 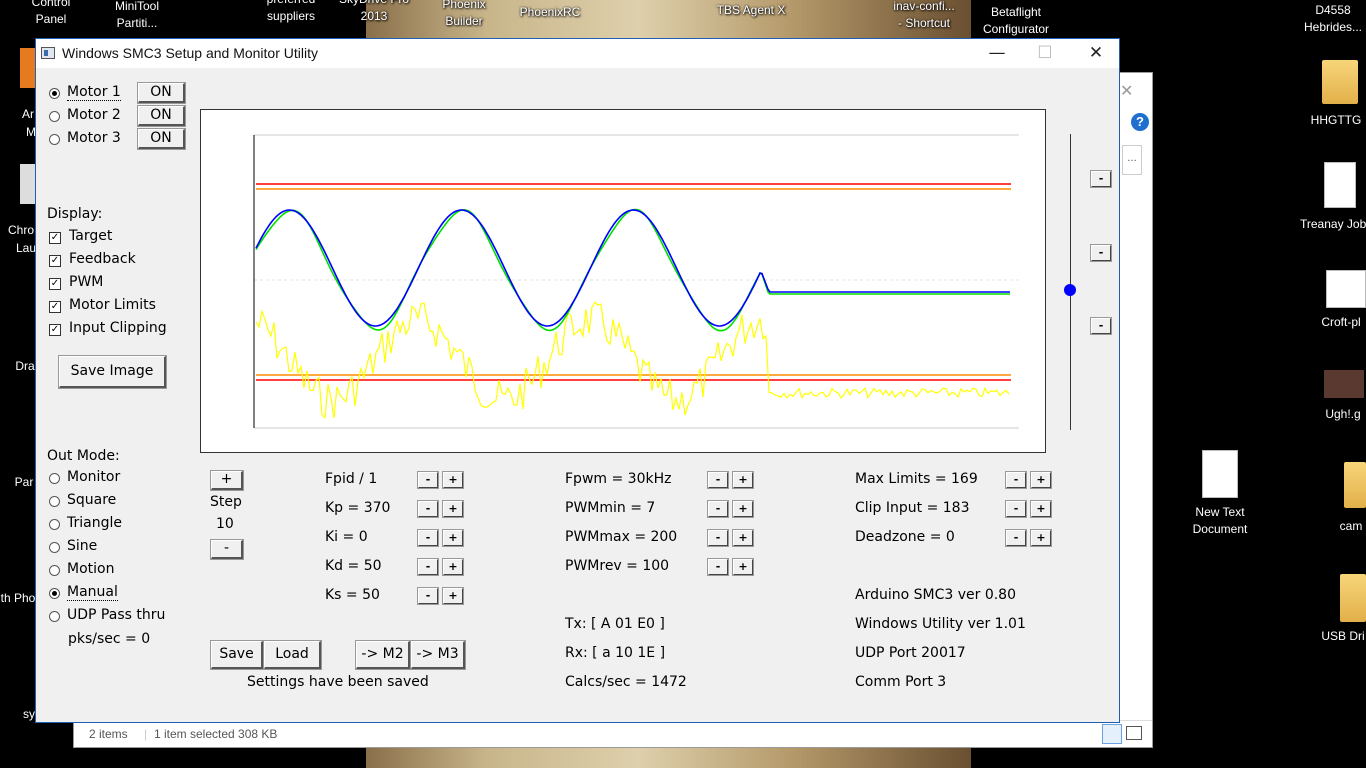 What do you see at coordinates (291, 12) in the screenshot?
I see `desktop-icon-preferred-suppliers: preferred suppliers` at bounding box center [291, 12].